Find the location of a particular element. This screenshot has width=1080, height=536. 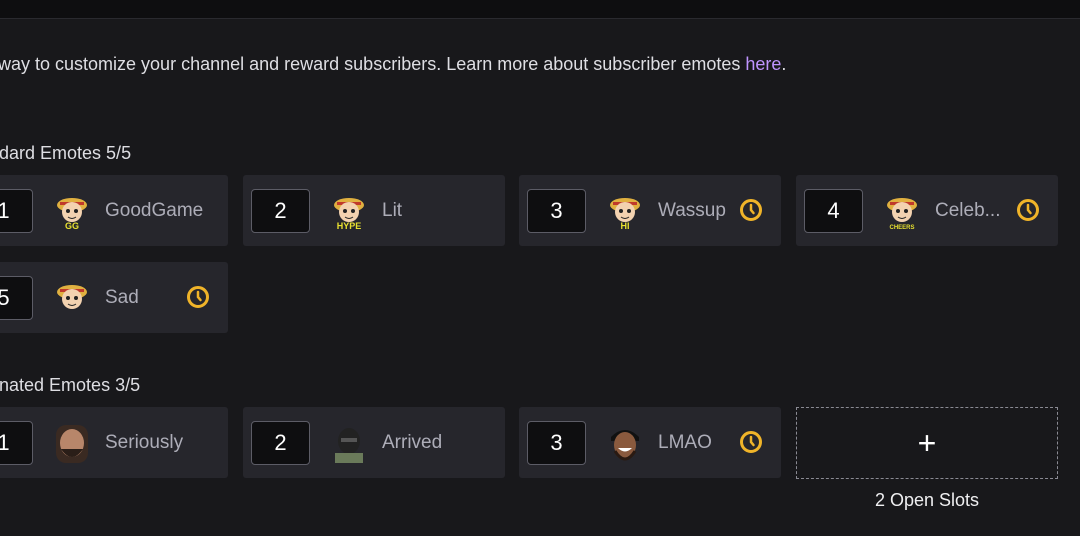

standard-emote-card: 1 GG GoodGame is located at coordinates (114, 210).